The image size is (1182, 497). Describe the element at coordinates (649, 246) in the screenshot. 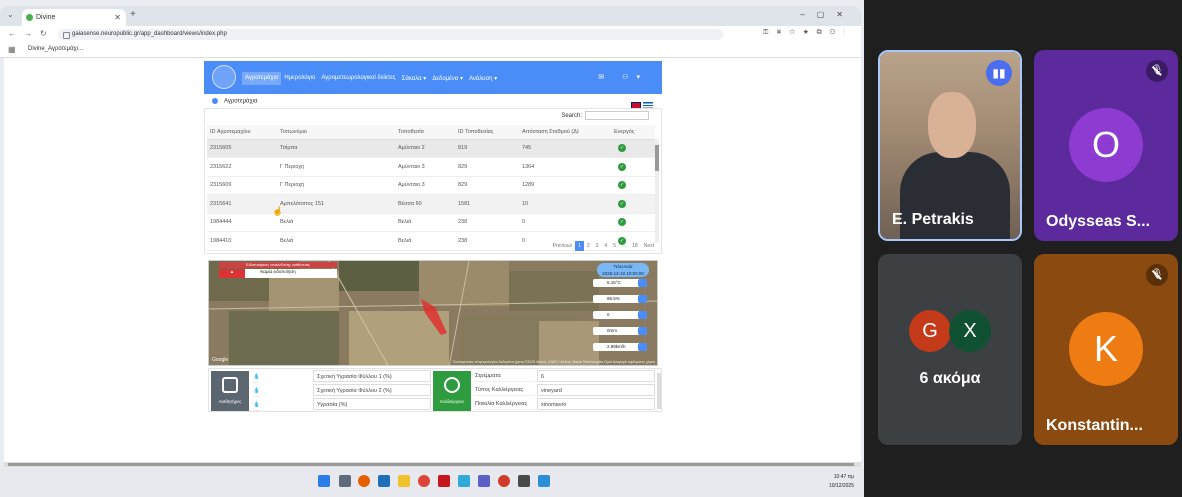

I see `pager-next: Next` at that location.